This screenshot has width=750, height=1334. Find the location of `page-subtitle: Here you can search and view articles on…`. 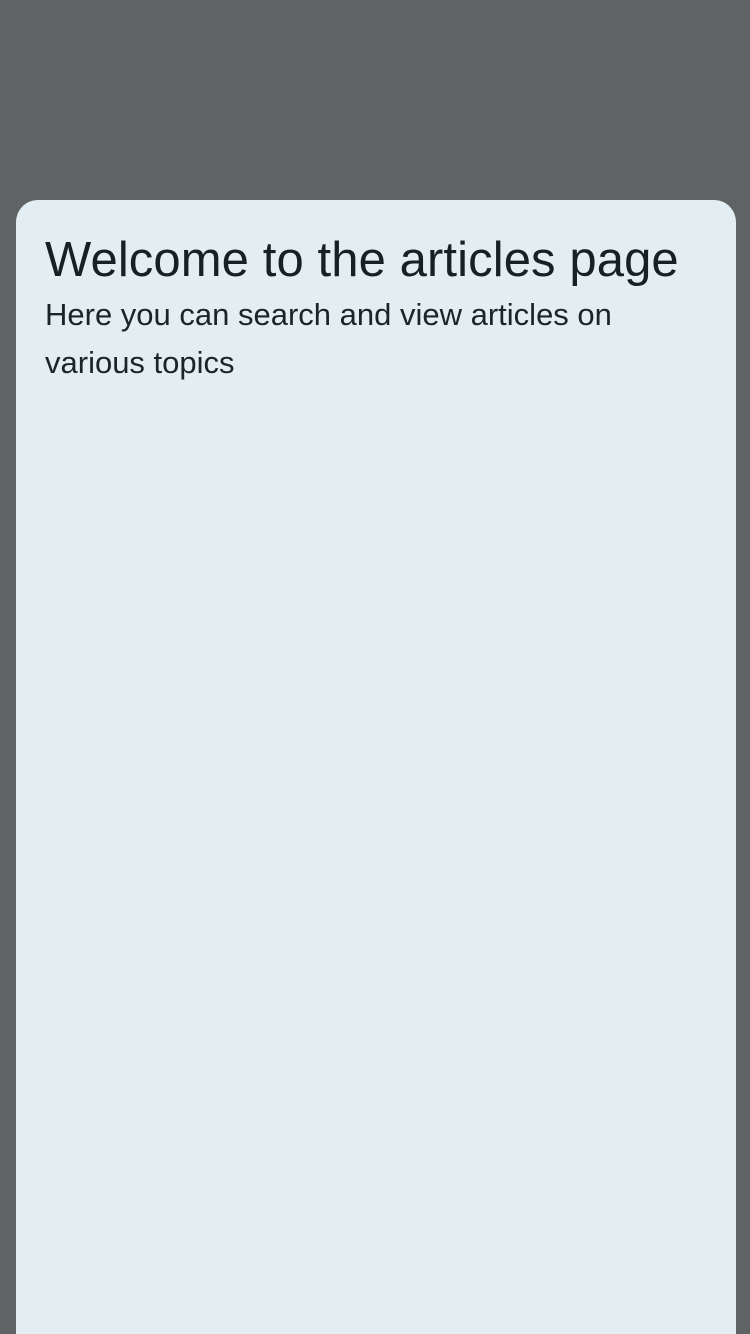

page-subtitle: Here you can search and view articles on… is located at coordinates (328, 338).